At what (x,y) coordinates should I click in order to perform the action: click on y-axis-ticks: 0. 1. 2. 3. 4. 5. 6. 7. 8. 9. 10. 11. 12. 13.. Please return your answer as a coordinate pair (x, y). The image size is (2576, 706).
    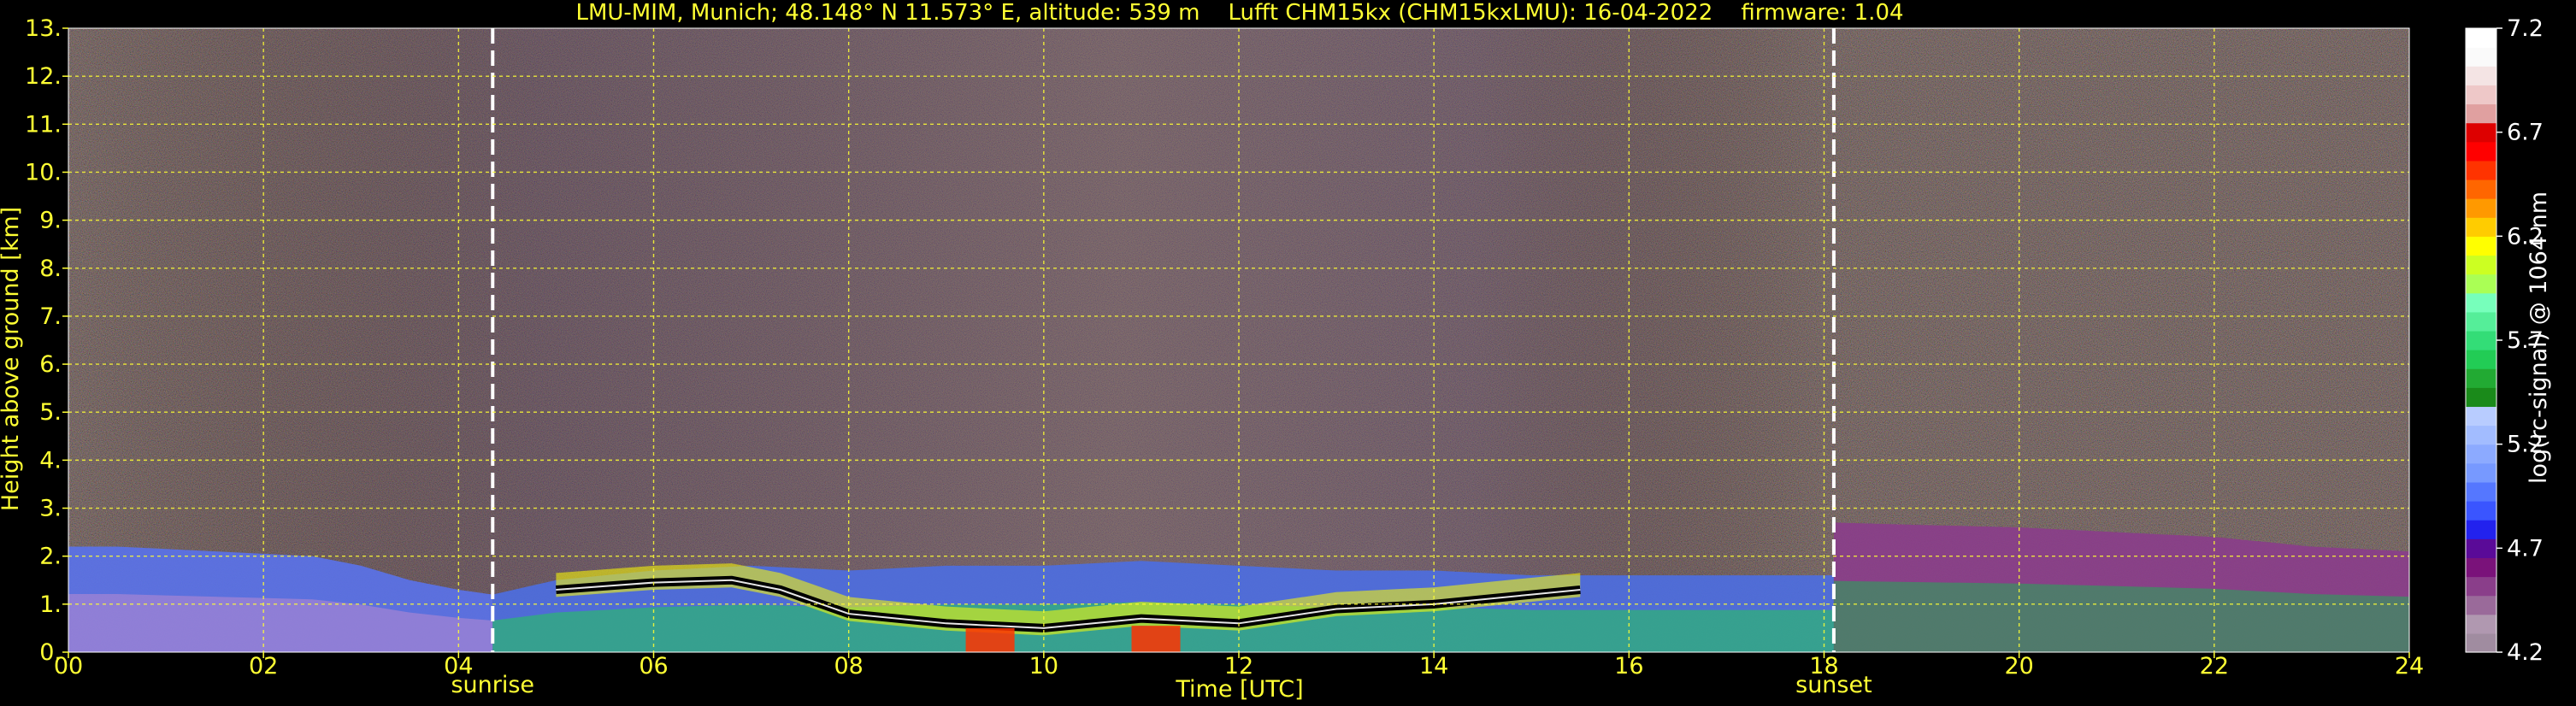
    Looking at the image, I should click on (46, 340).